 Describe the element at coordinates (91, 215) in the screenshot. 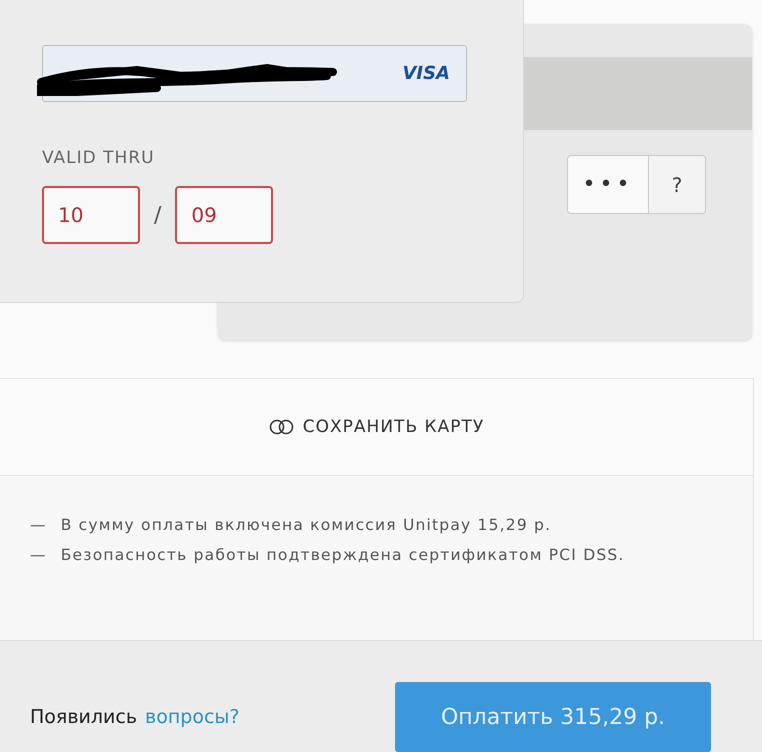

I see `expiry-month-field: 10` at that location.